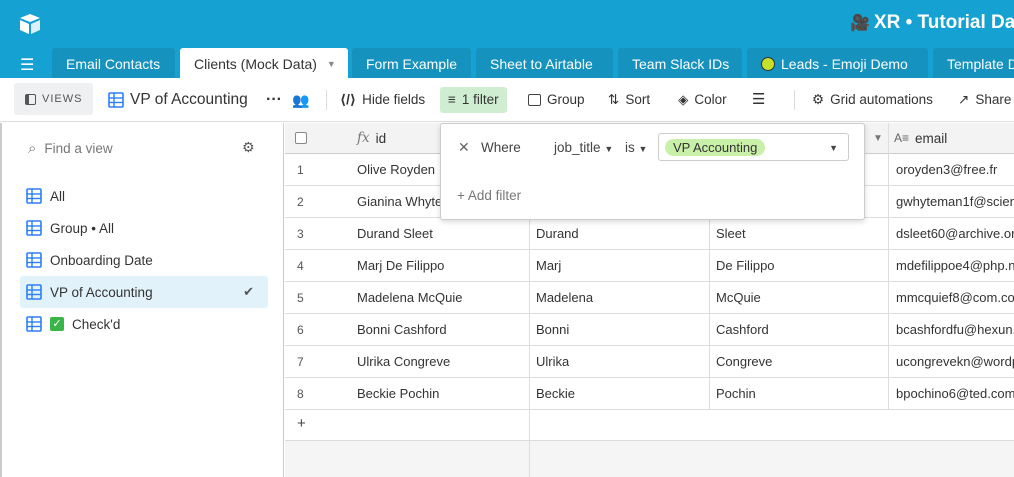  I want to click on cell-last-name: Congreve, so click(744, 362).